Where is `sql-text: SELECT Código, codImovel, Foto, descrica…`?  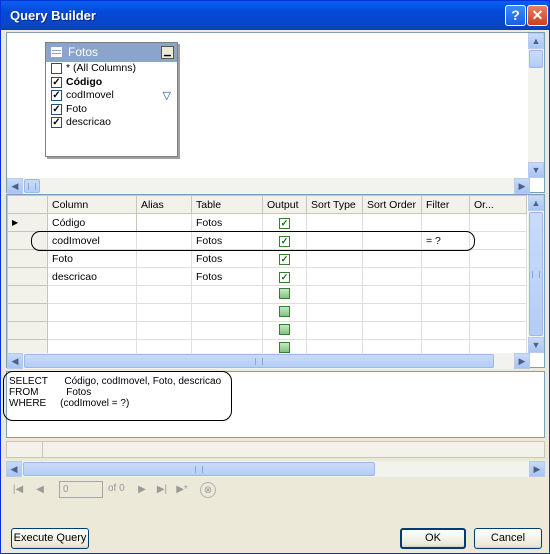
sql-text: SELECT Código, codImovel, Foto, descrica… is located at coordinates (115, 392).